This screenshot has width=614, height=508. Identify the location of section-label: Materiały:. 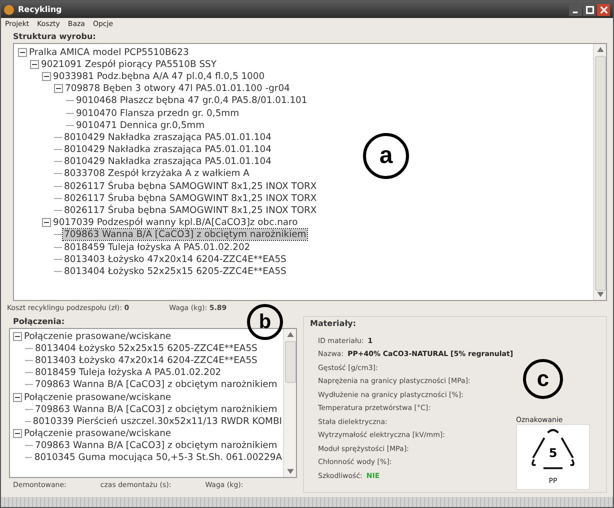
(333, 324).